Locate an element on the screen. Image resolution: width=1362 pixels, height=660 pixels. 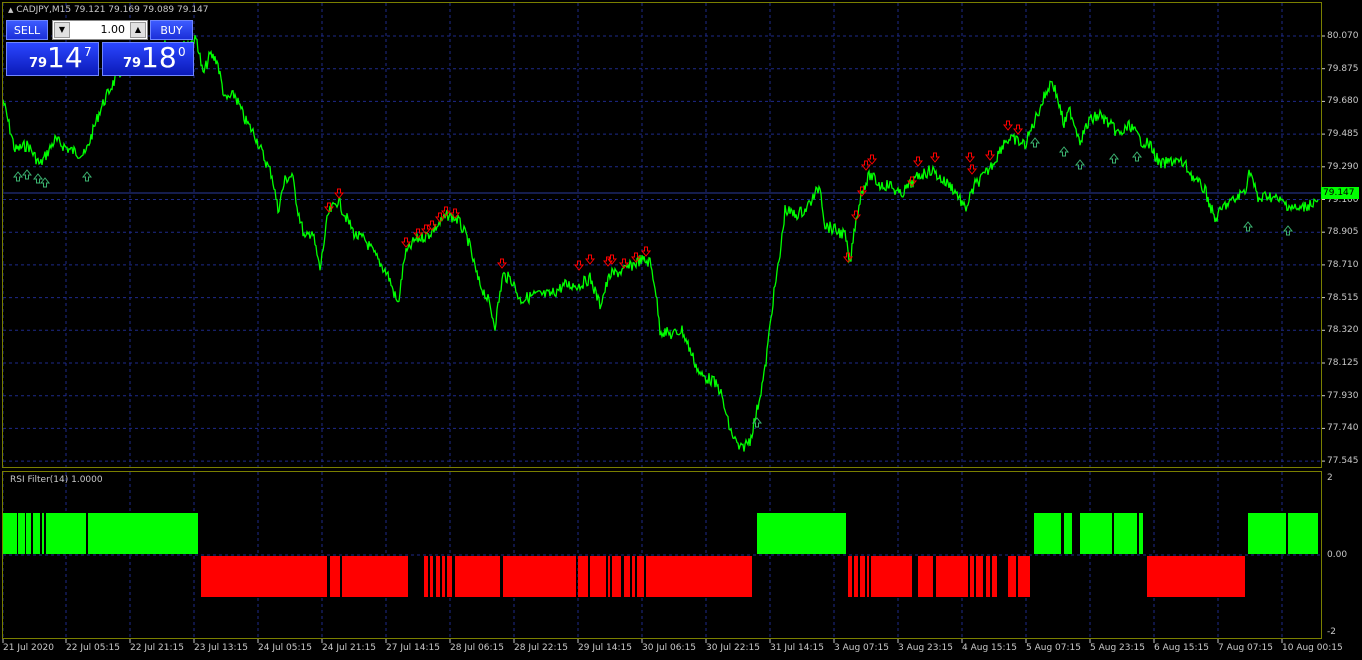
buy-price-sup: 0 is located at coordinates (182, 52).